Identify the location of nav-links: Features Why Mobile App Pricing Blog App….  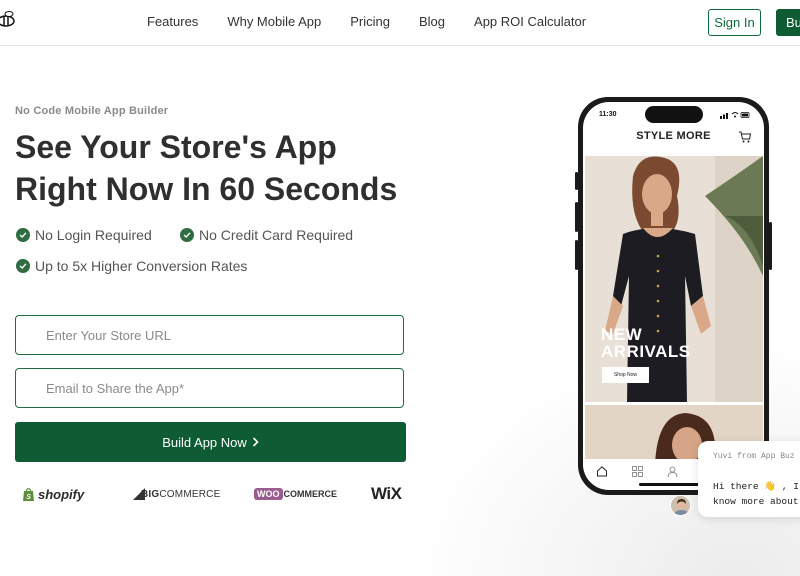
(366, 21).